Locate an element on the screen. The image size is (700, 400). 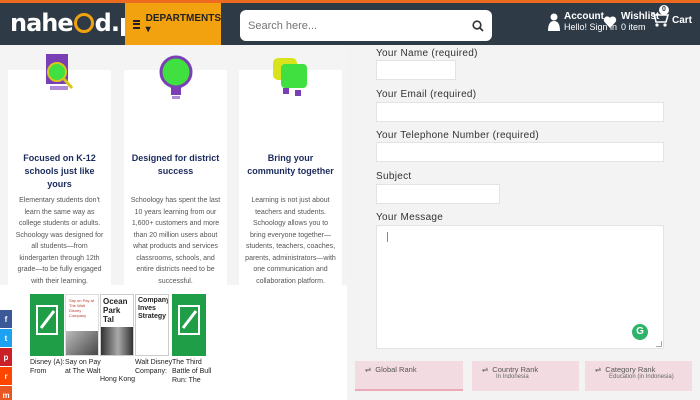
name-field is located at coordinates (416, 70).